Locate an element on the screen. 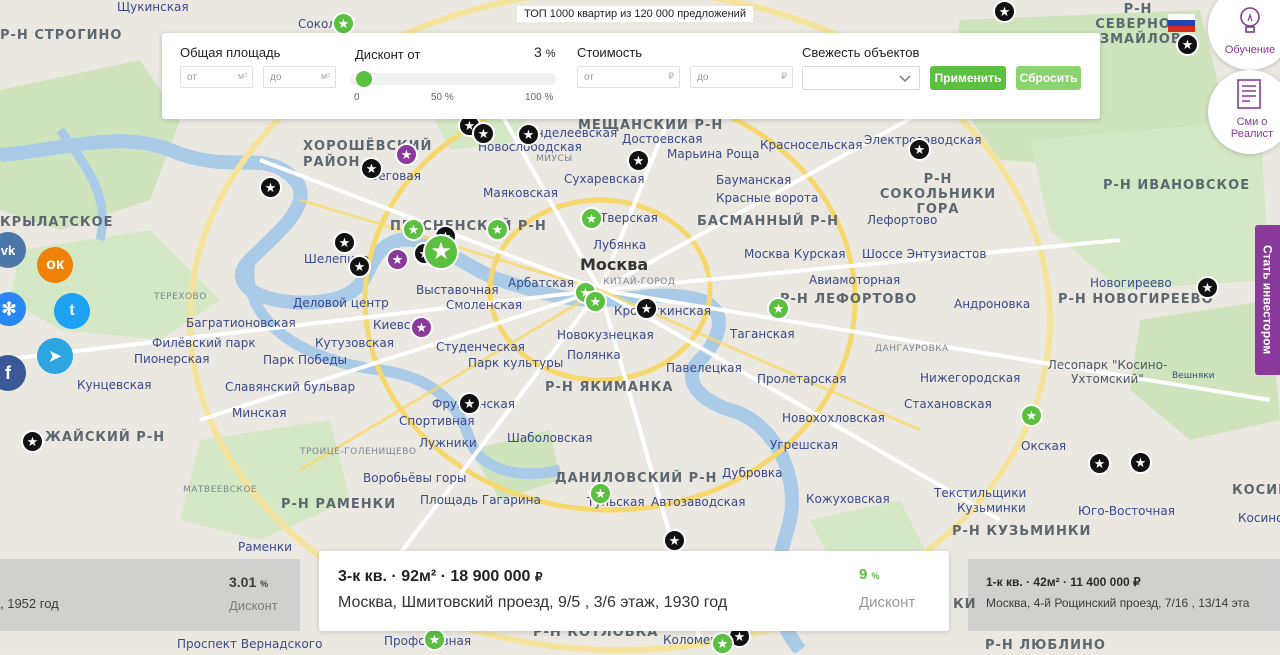  top-listings-banner: ТОП 1000 квартир из 120 000 предложений is located at coordinates (635, 14).